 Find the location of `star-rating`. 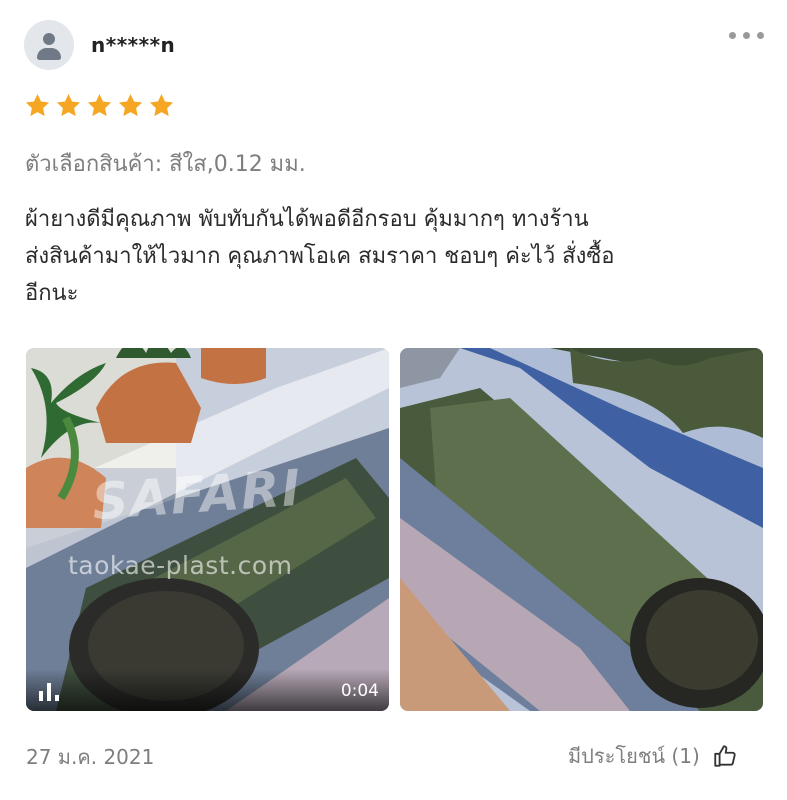

star-rating is located at coordinates (99, 107).